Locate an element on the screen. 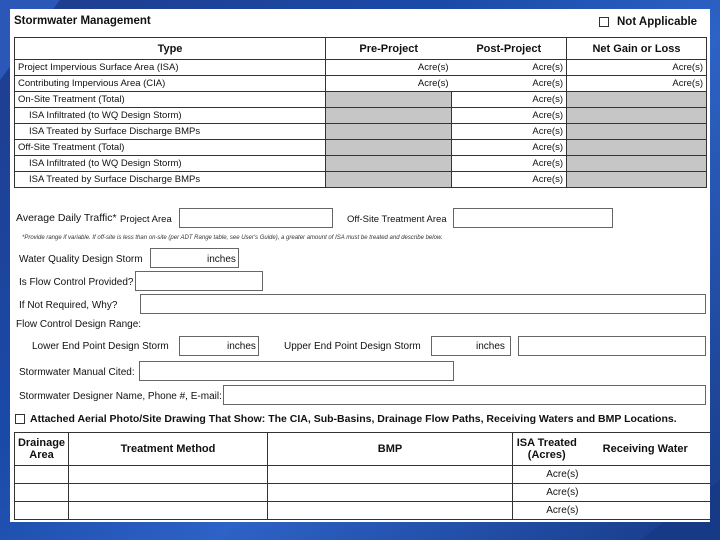 The height and width of the screenshot is (540, 720). col-net-gain: Net Gain or Loss is located at coordinates (636, 48).